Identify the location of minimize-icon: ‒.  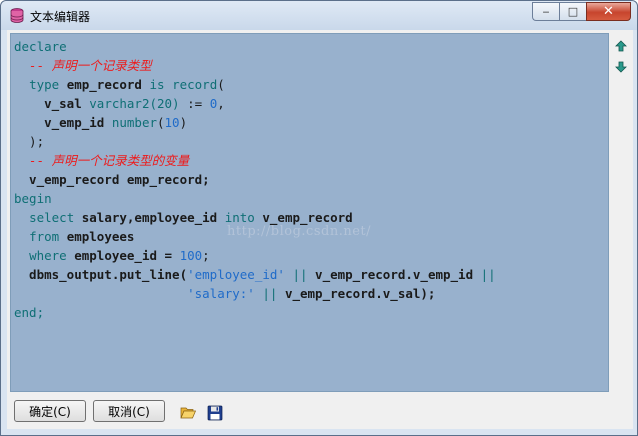
(546, 11).